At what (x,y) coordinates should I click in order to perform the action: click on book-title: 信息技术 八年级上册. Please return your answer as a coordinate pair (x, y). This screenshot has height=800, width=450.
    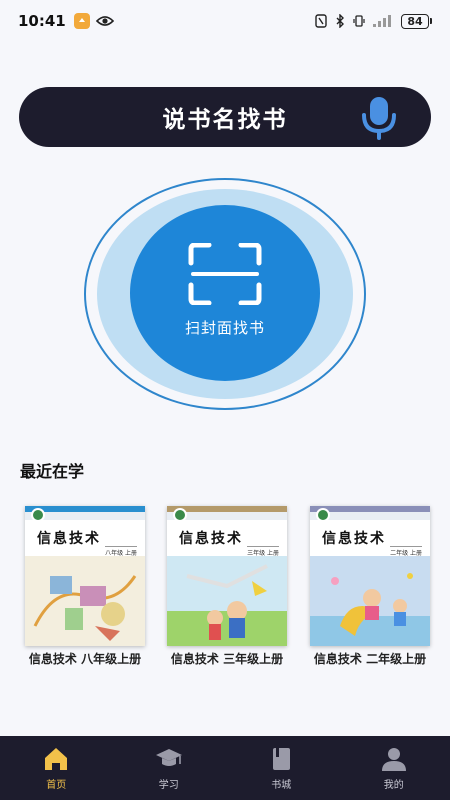
    Looking at the image, I should click on (85, 659).